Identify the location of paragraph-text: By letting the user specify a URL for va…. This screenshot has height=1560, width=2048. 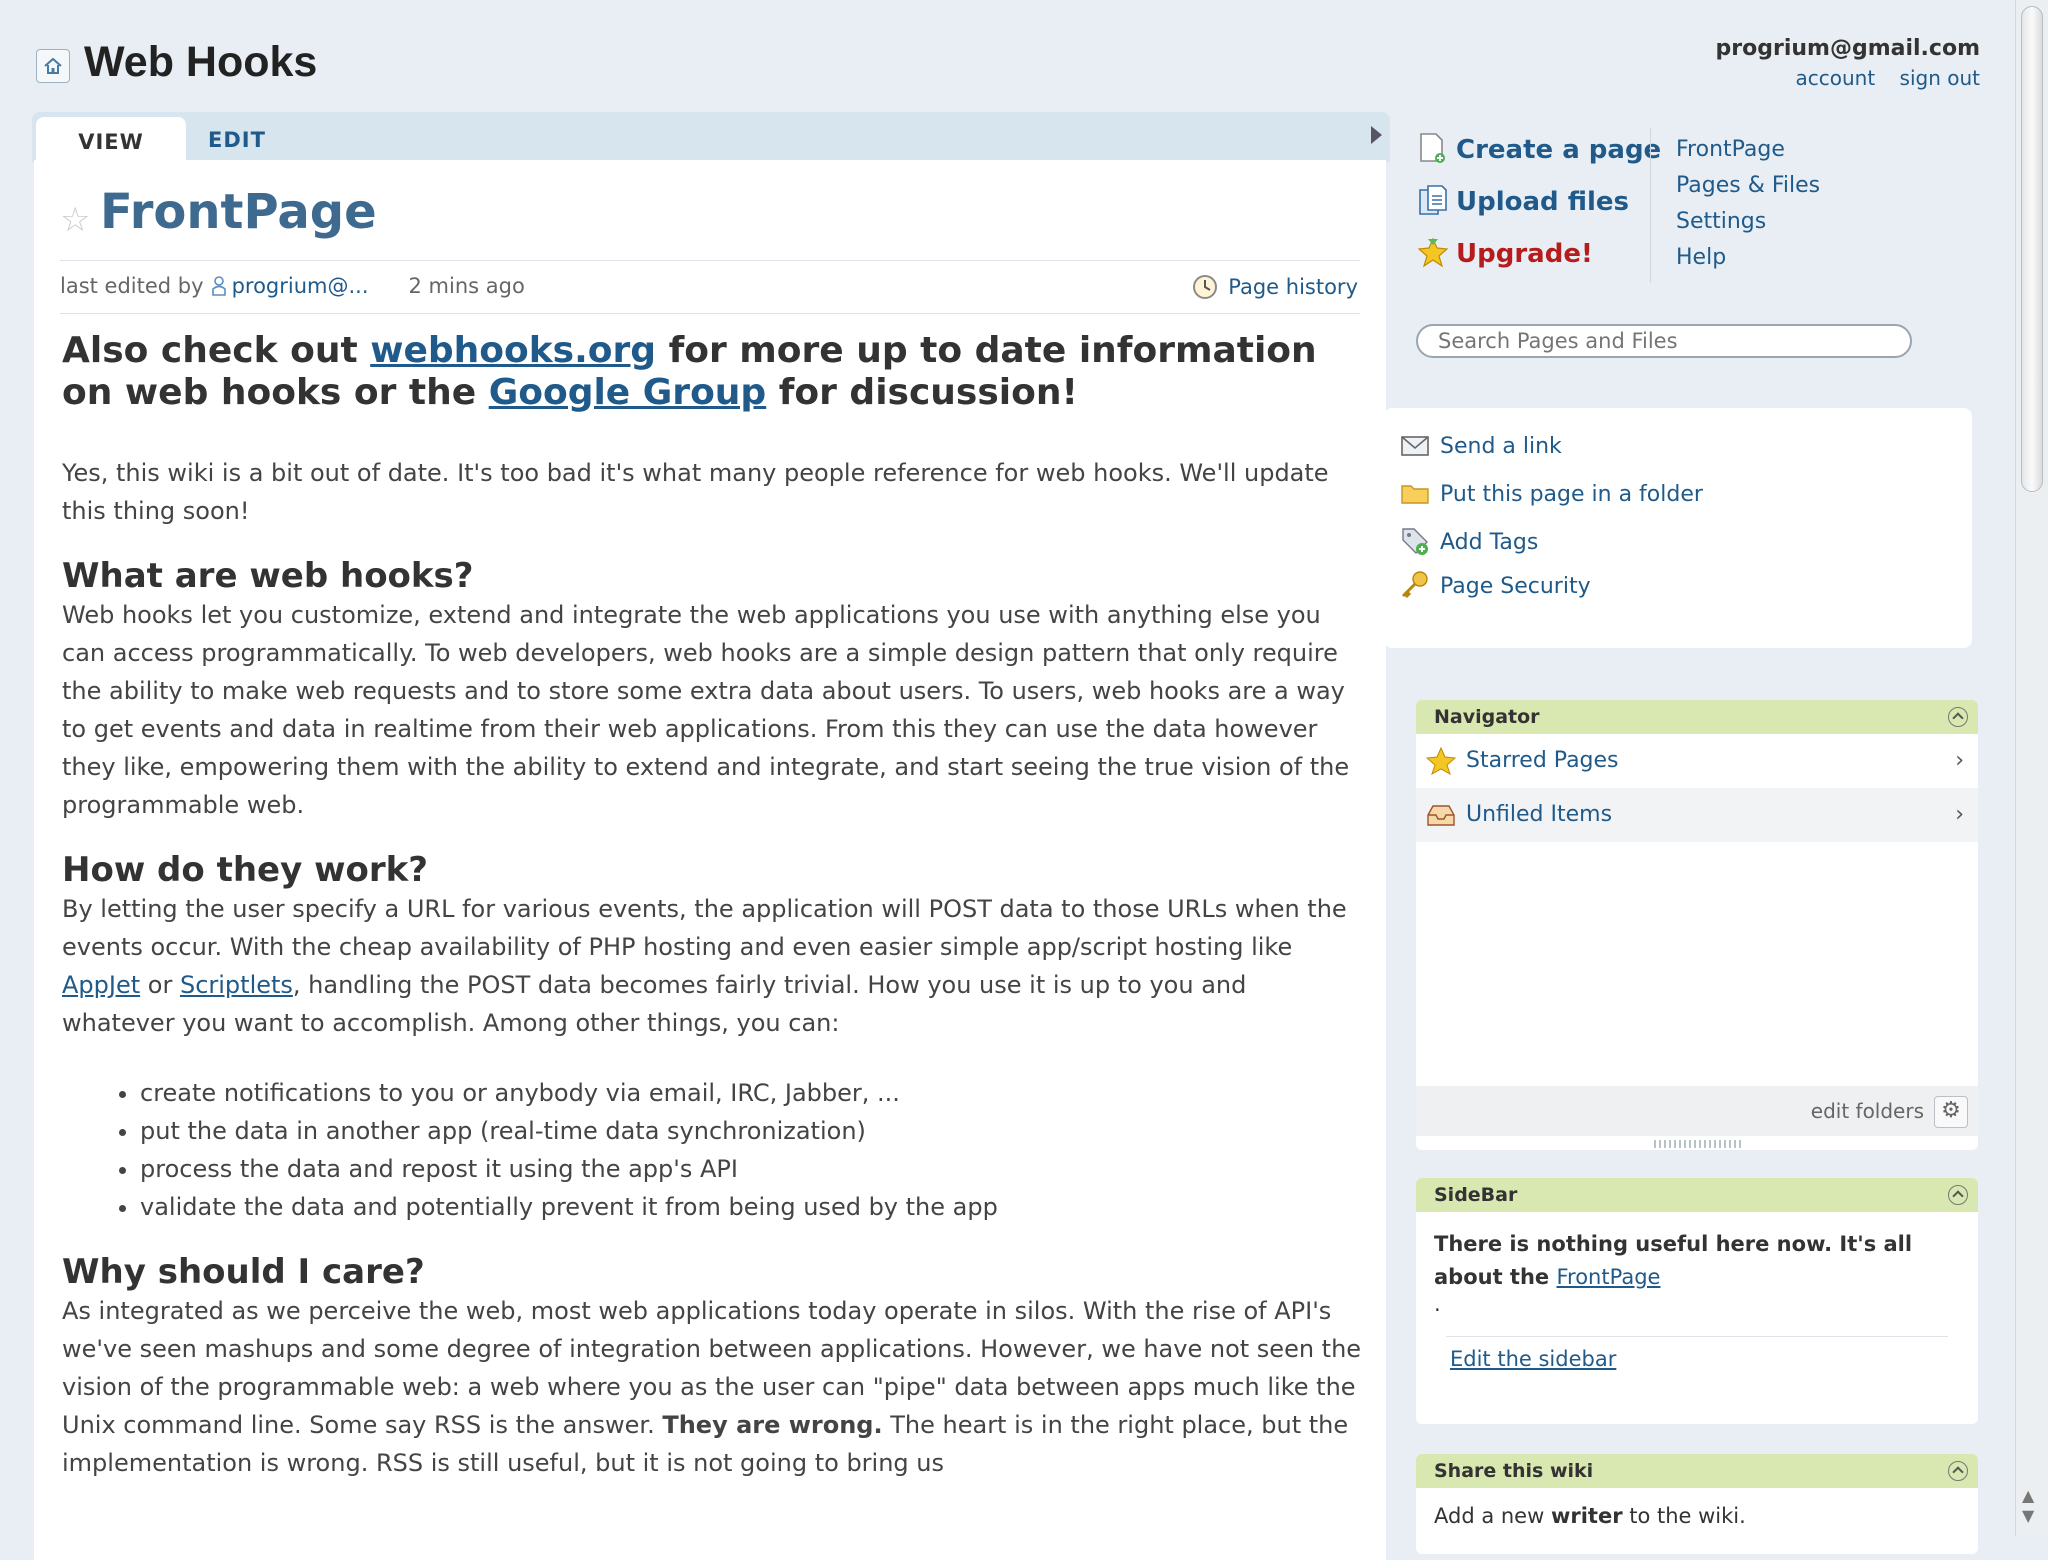
(704, 928).